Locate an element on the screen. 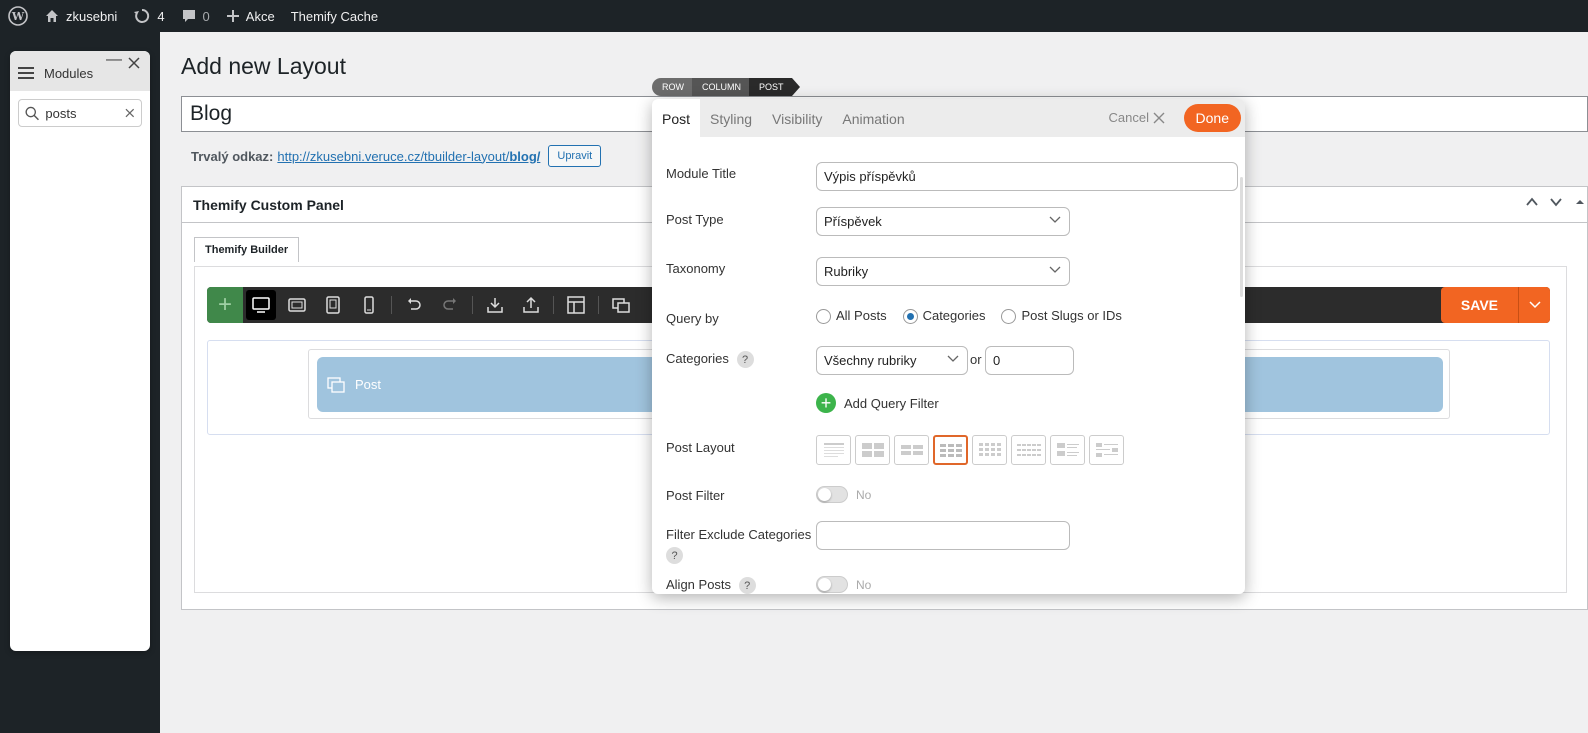 Image resolution: width=1588 pixels, height=733 pixels. cancel-label: Cancel is located at coordinates (1128, 117).